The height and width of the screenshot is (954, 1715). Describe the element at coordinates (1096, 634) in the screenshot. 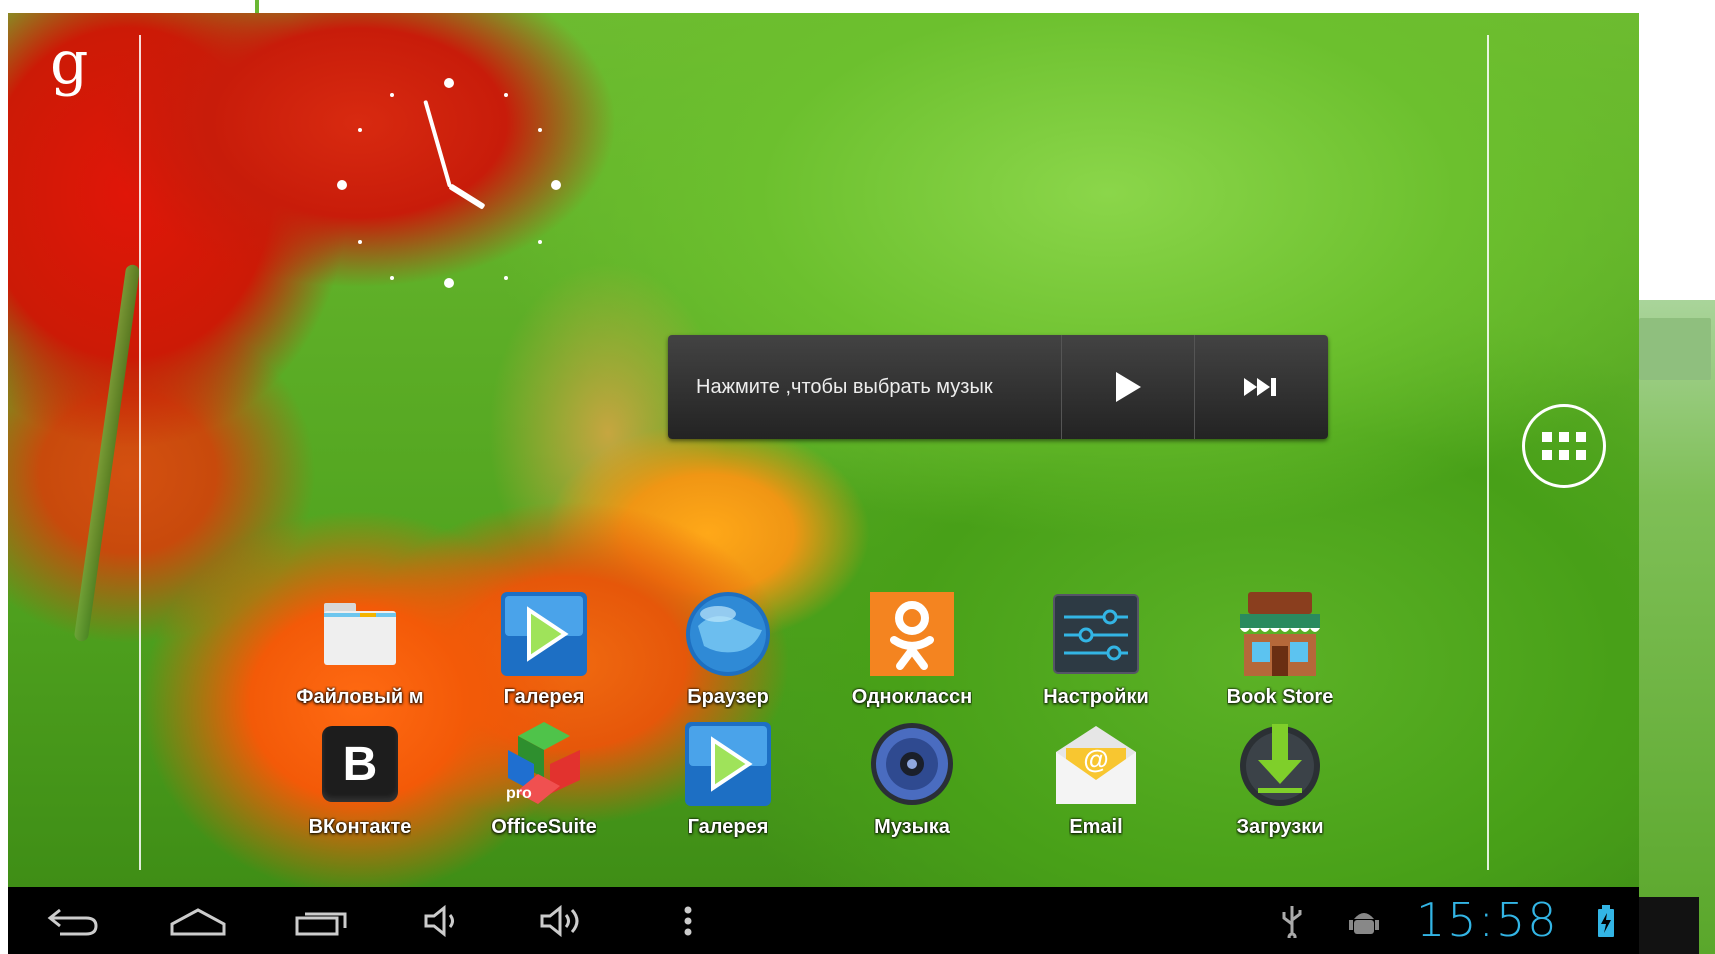

I see `settings-sliders-icon` at that location.